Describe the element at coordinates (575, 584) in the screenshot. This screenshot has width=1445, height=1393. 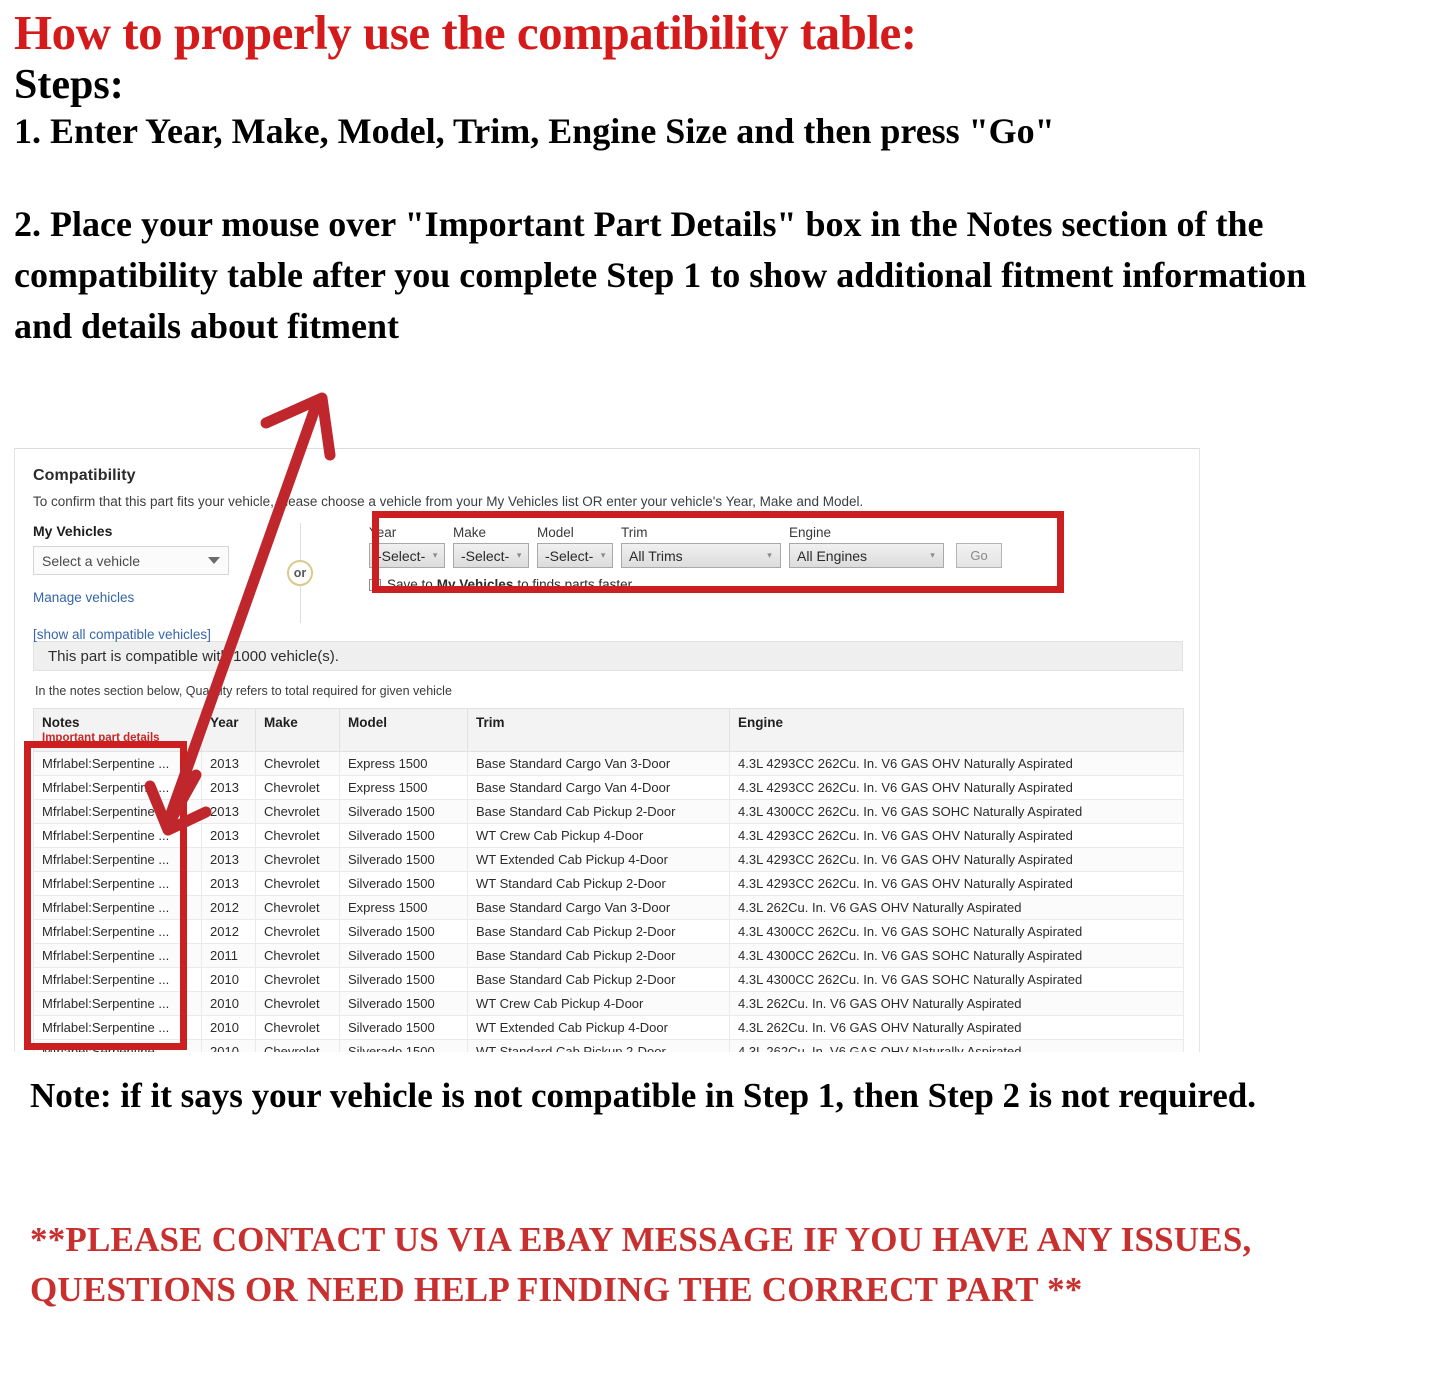
I see `save-text-after: to finds parts faster` at that location.